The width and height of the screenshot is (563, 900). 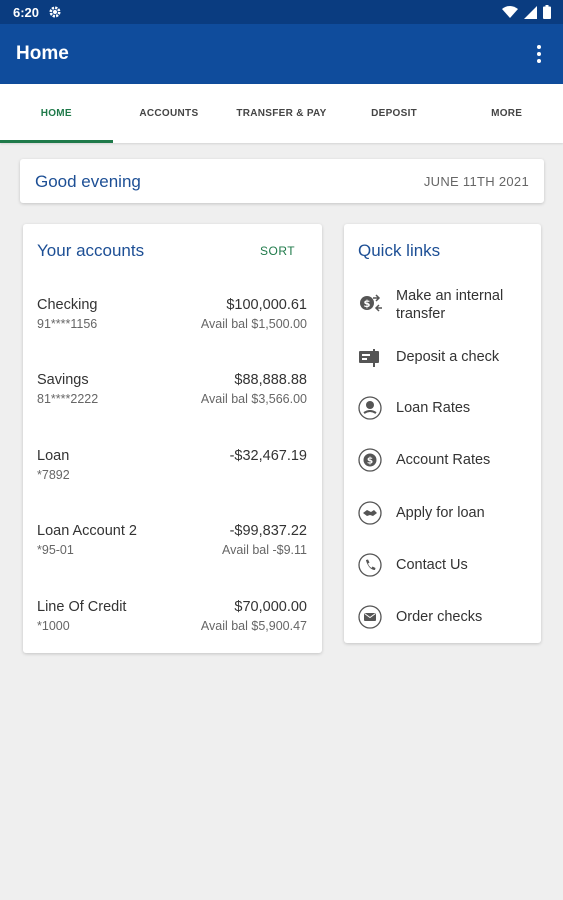 I want to click on tab-transfer-pay: TRANSFER & PAY, so click(x=281, y=113).